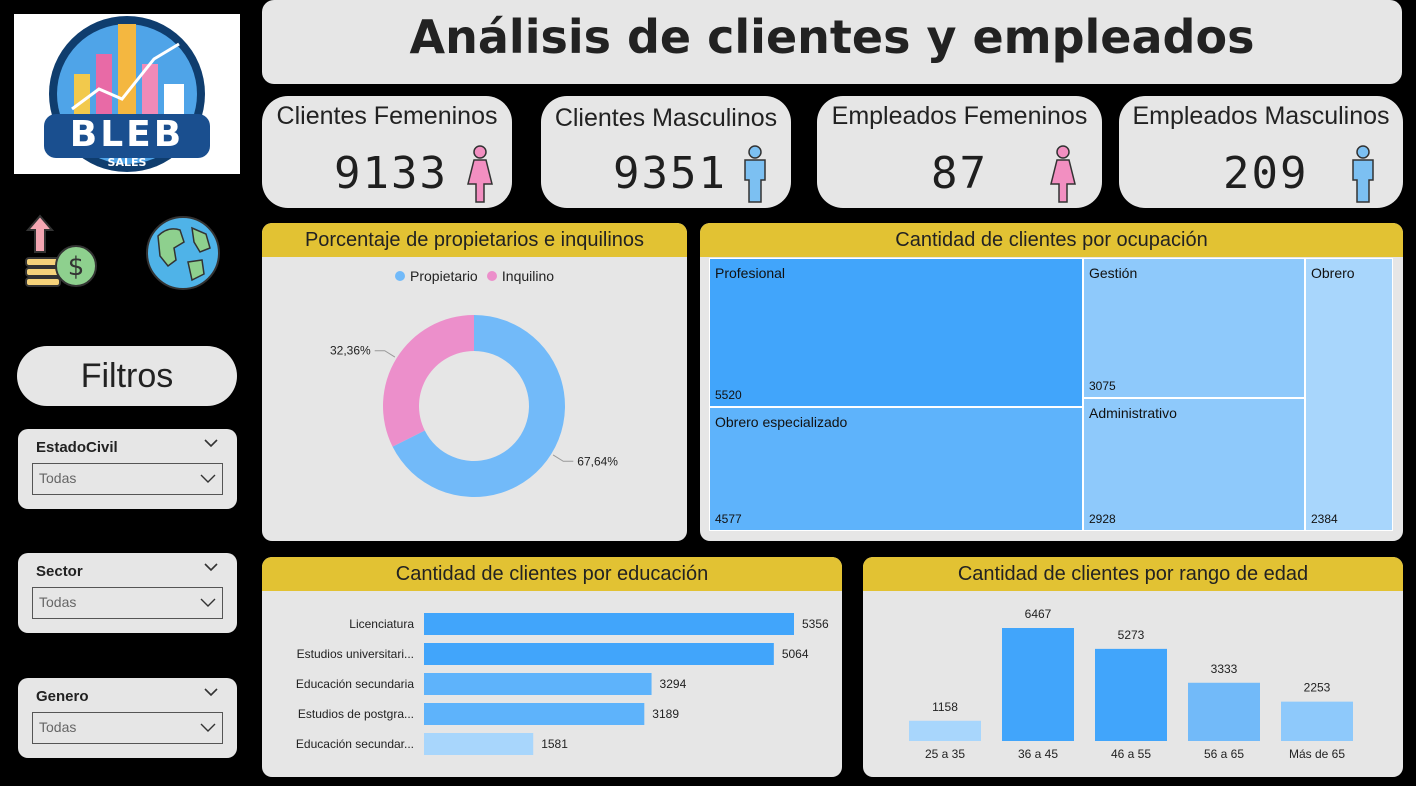 The width and height of the screenshot is (1416, 786). I want to click on title-card: Análisis de clientes y empleados, so click(832, 42).